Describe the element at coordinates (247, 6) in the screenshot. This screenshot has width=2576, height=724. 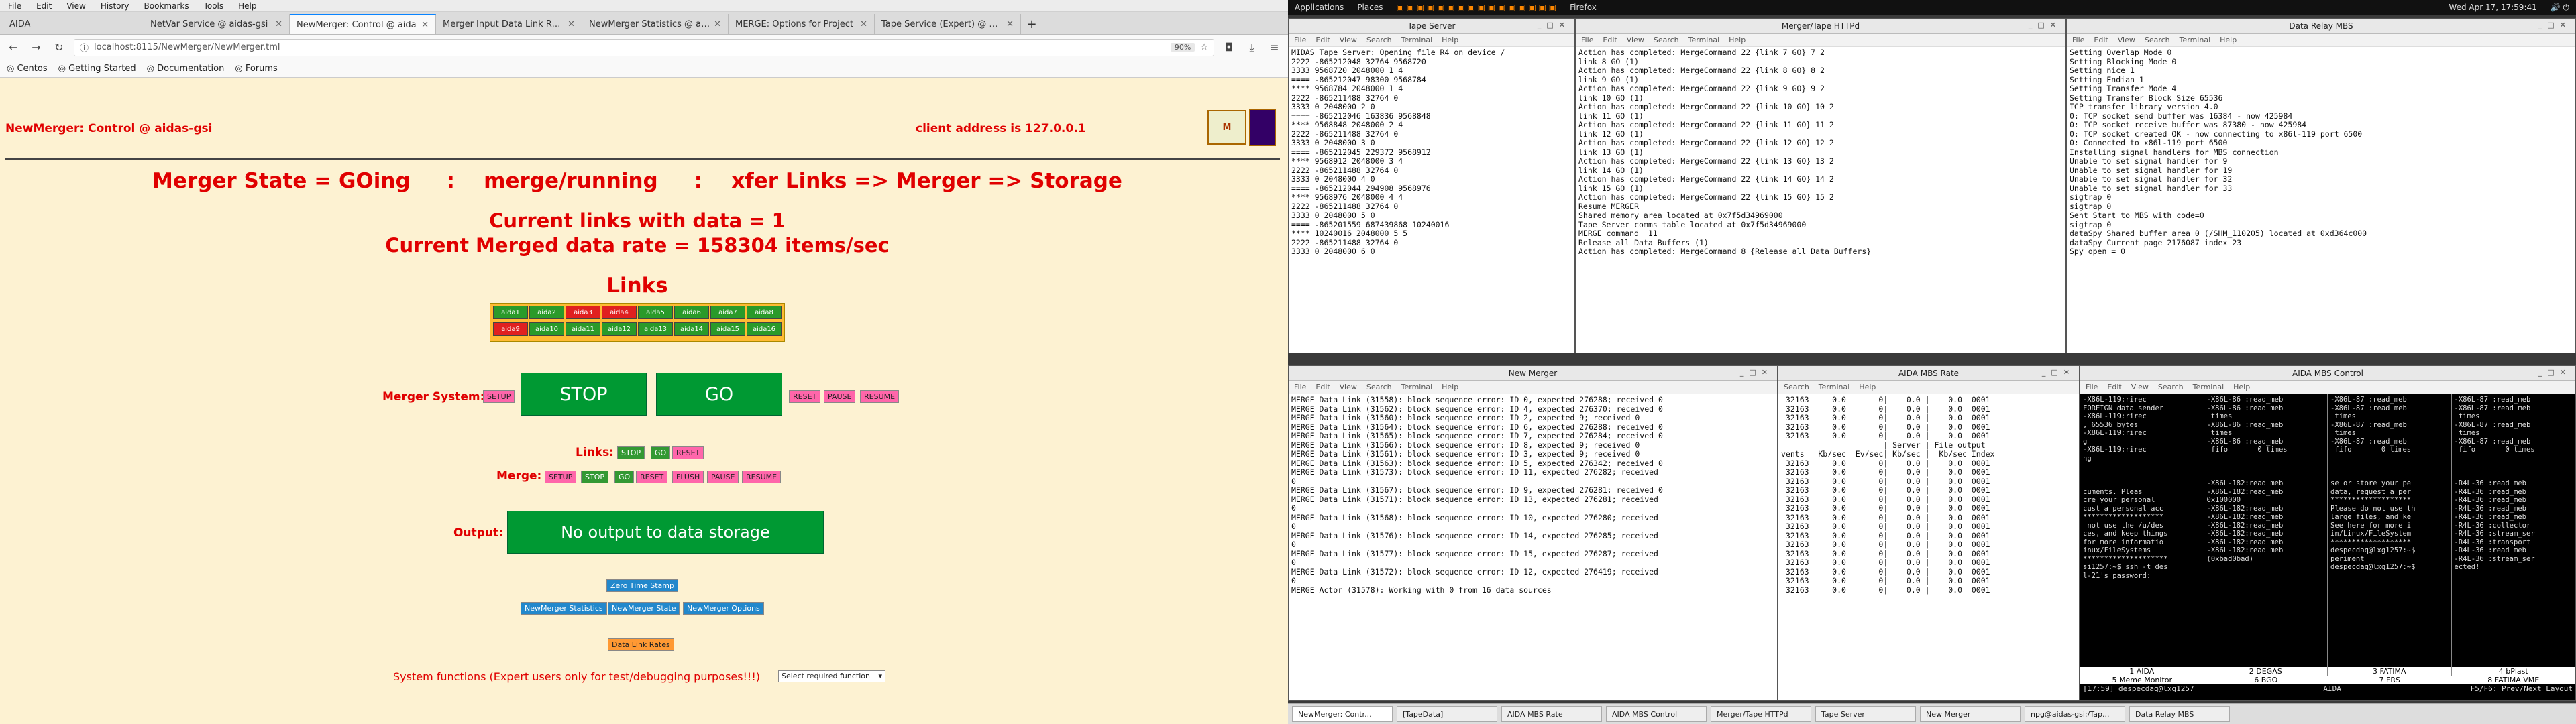
I see `menu-help: Help` at that location.